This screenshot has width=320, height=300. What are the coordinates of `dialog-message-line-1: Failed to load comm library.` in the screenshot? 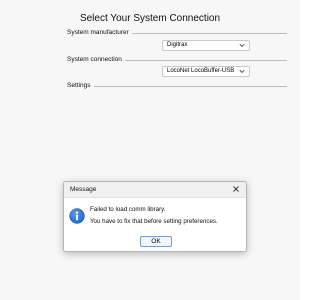 It's located at (128, 209).